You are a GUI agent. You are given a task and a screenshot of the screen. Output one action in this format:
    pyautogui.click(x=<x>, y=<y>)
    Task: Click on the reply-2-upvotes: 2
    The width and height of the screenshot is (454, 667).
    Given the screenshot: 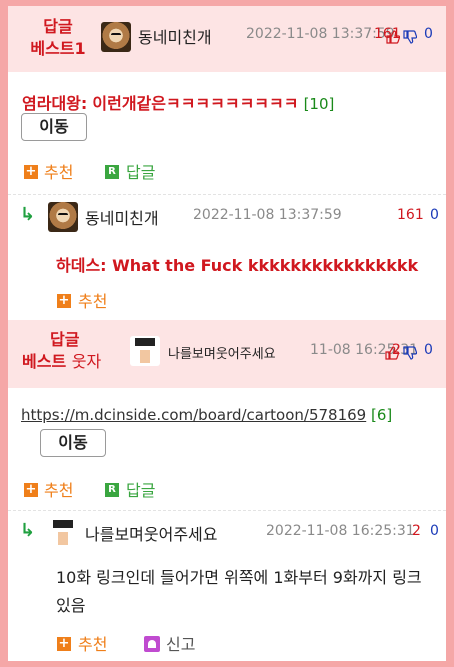 What is the action you would take?
    pyautogui.click(x=416, y=531)
    